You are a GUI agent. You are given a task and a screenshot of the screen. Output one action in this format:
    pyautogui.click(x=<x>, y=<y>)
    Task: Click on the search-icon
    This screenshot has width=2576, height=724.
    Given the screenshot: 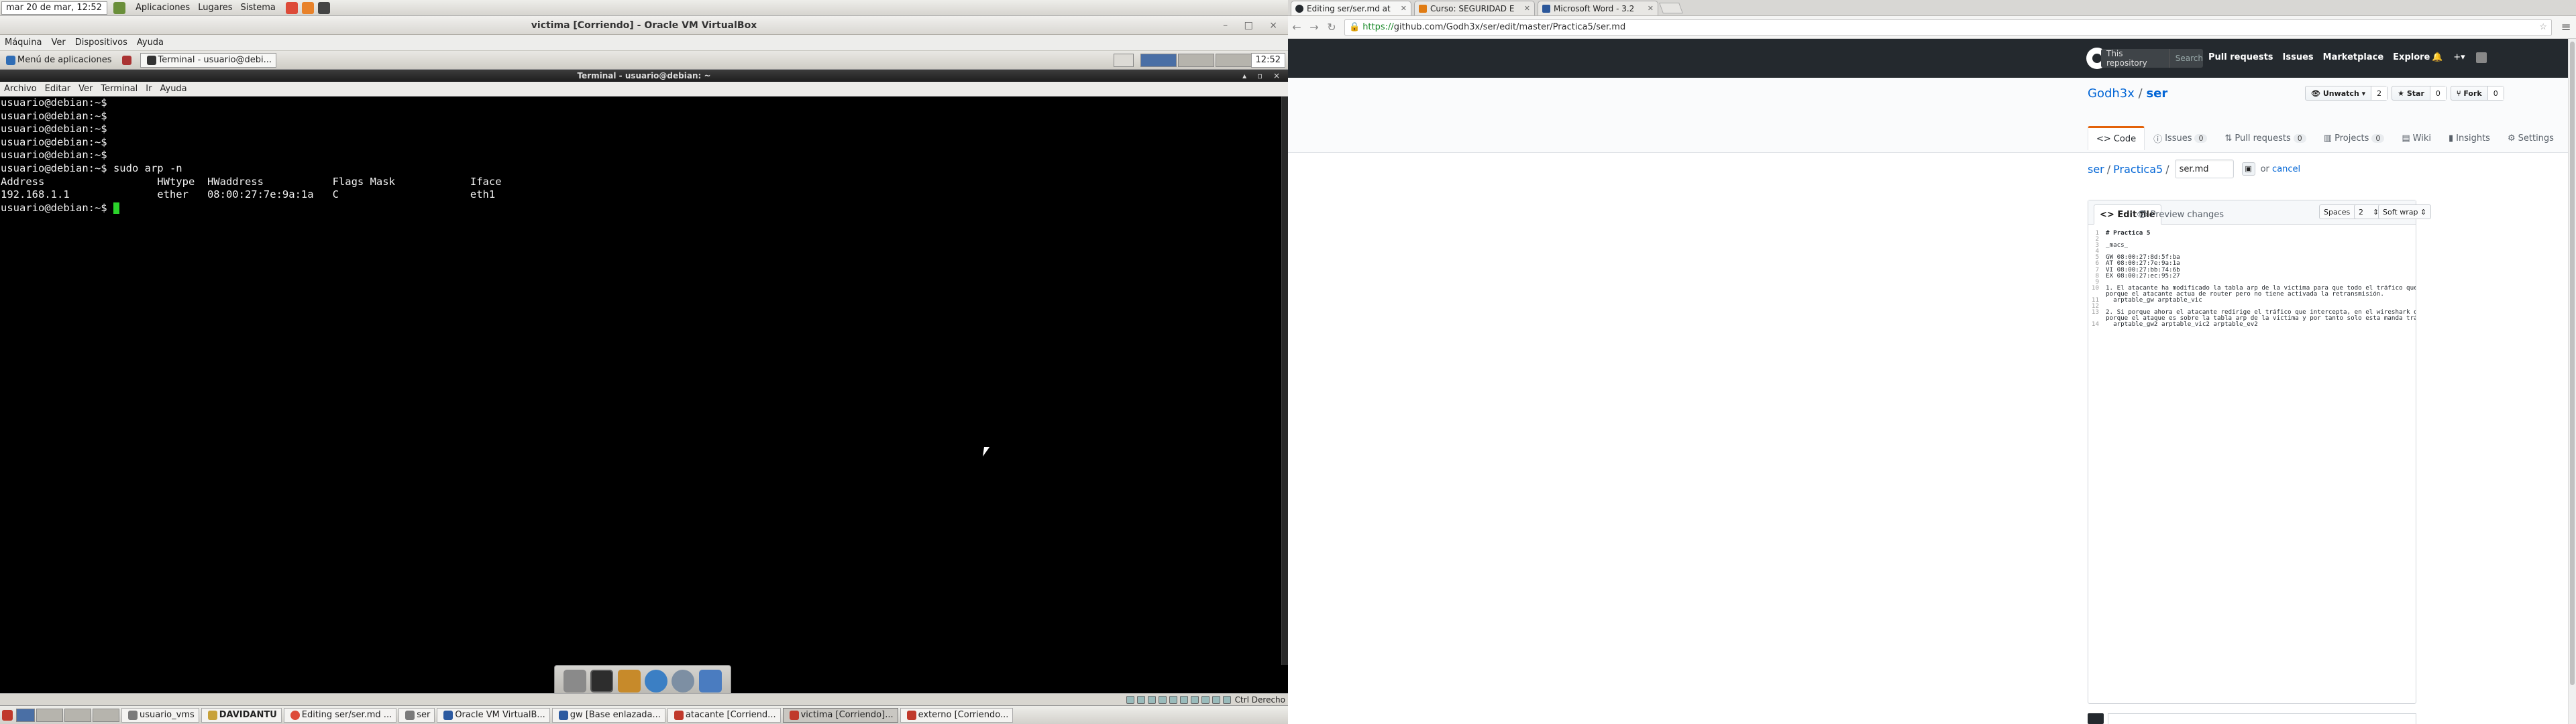 What is the action you would take?
    pyautogui.click(x=683, y=681)
    